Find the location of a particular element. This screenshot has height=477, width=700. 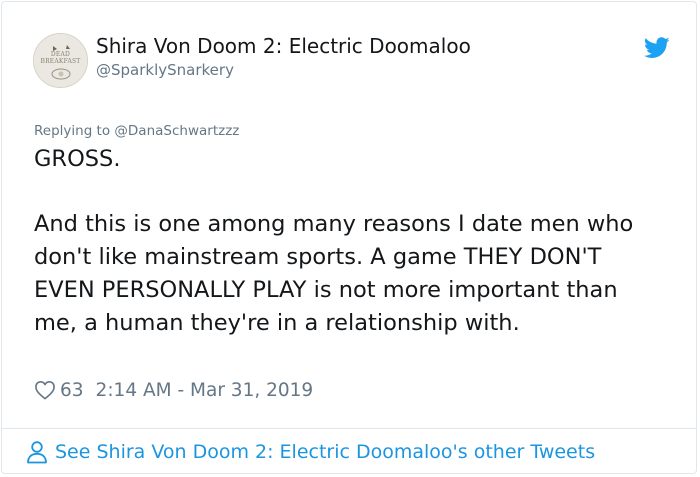

replying-prefix: Replying to is located at coordinates (72, 131).